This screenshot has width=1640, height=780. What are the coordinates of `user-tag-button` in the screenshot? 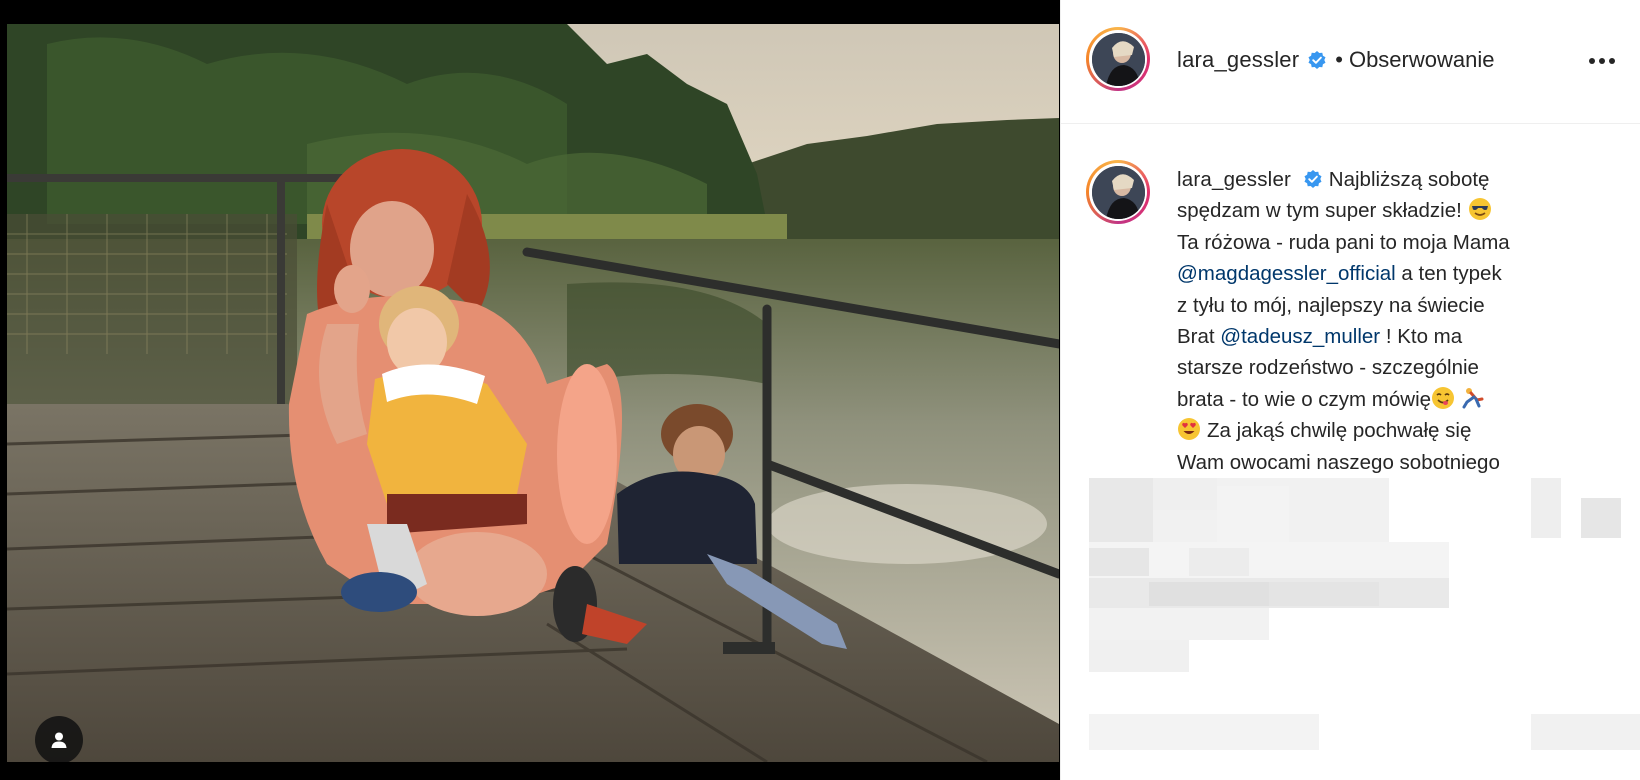 It's located at (59, 739).